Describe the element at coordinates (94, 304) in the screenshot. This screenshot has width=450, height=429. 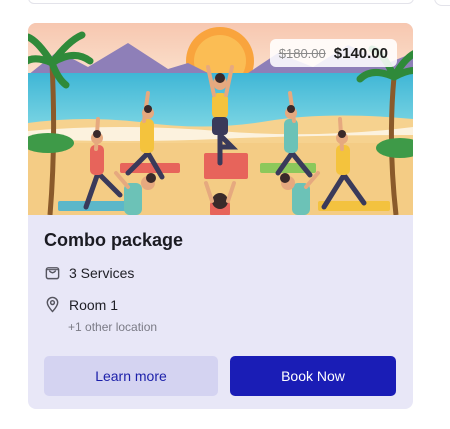
I see `location-label: Room 1` at that location.